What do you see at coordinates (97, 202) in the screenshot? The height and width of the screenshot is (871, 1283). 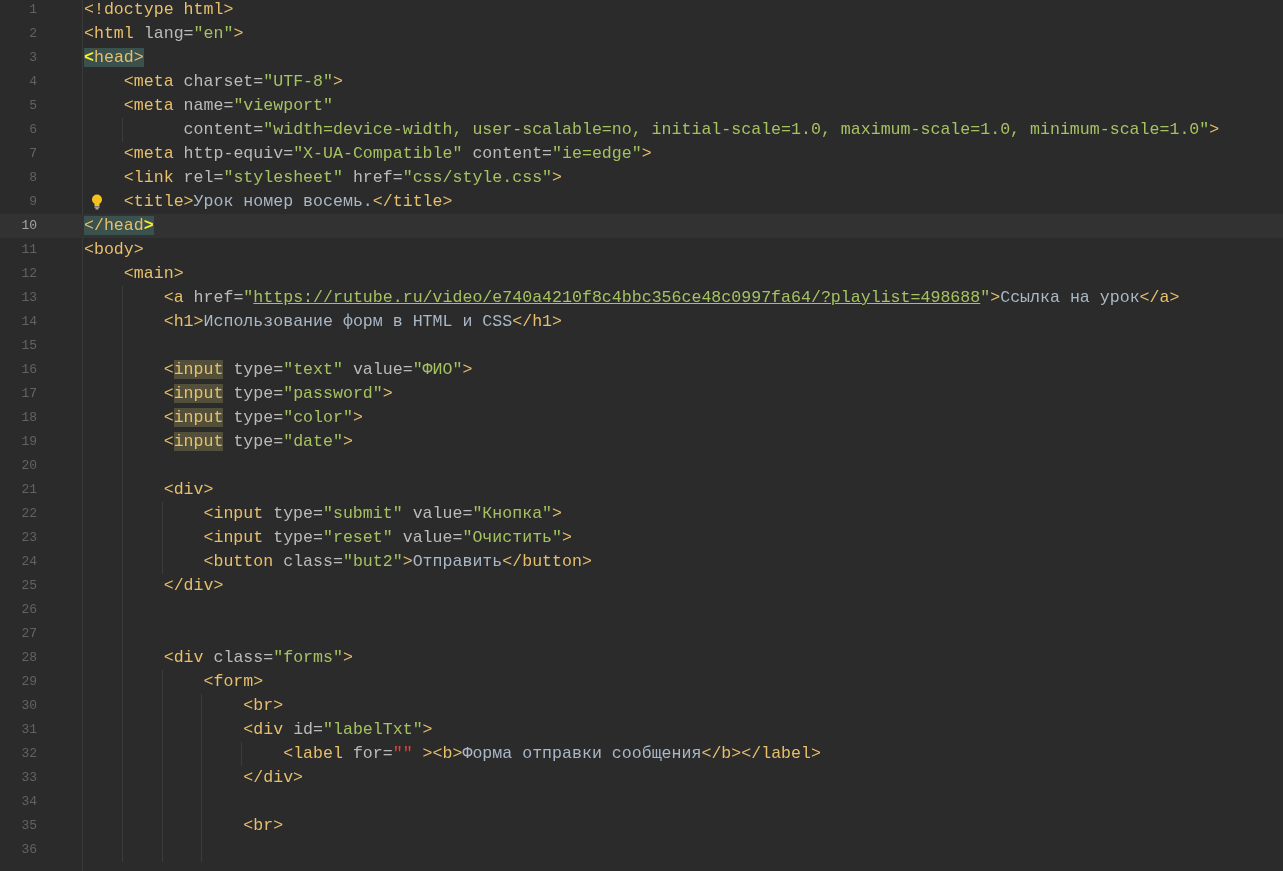 I see `lightbulb-icon` at bounding box center [97, 202].